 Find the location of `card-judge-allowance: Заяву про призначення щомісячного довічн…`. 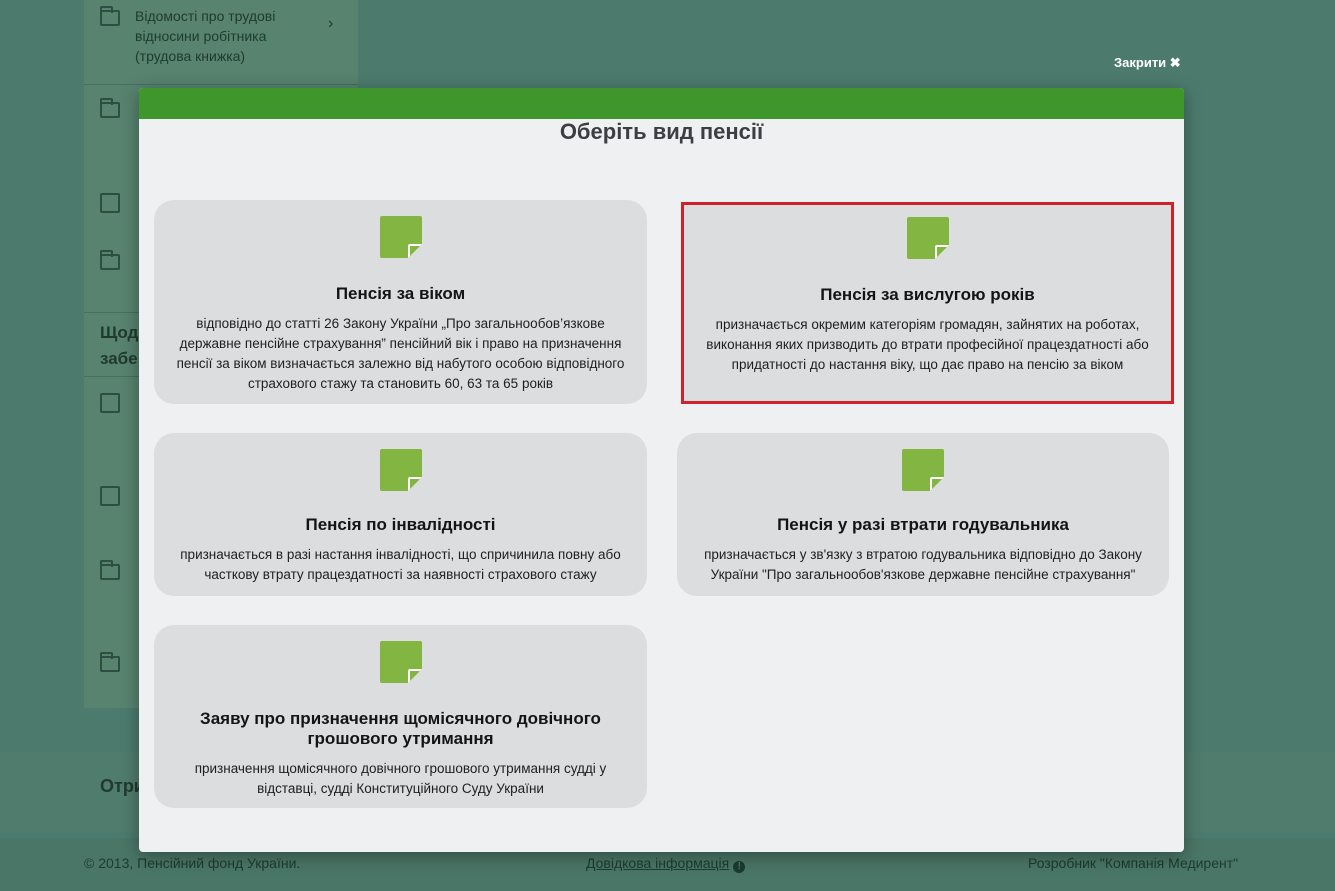

card-judge-allowance: Заяву про призначення щомісячного довічн… is located at coordinates (400, 716).